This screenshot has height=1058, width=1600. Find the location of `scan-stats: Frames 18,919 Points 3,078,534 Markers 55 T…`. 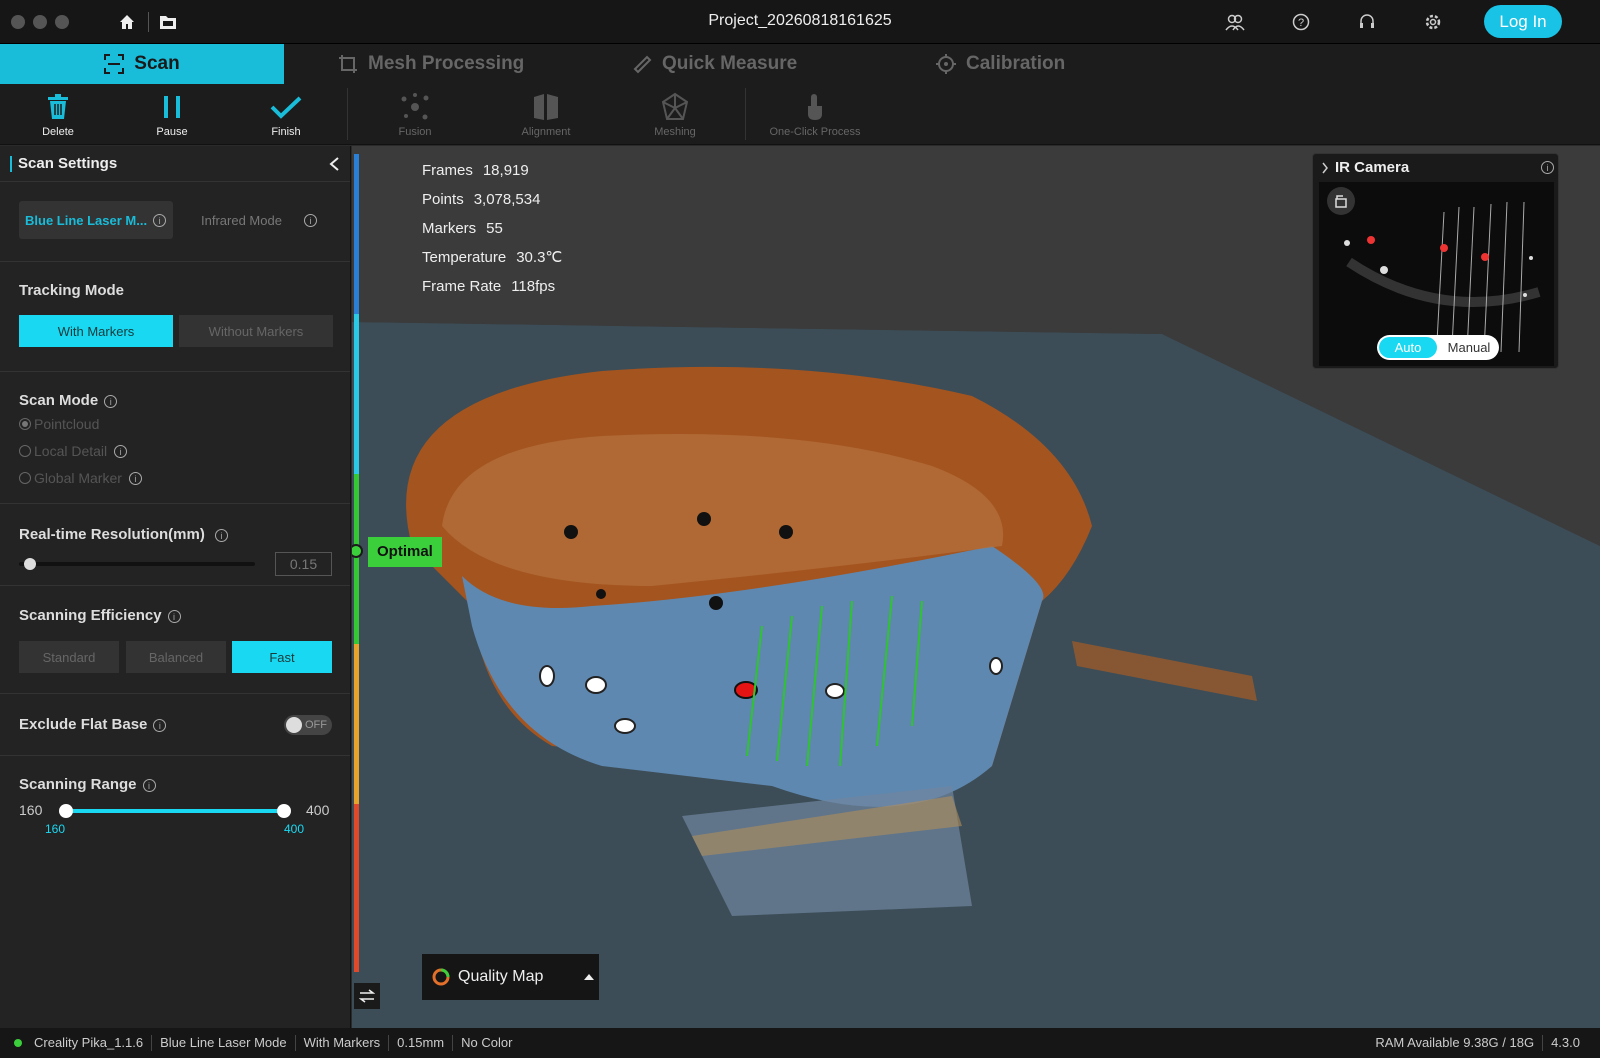

scan-stats: Frames 18,919 Points 3,078,534 Markers 55 T… is located at coordinates (492, 228).